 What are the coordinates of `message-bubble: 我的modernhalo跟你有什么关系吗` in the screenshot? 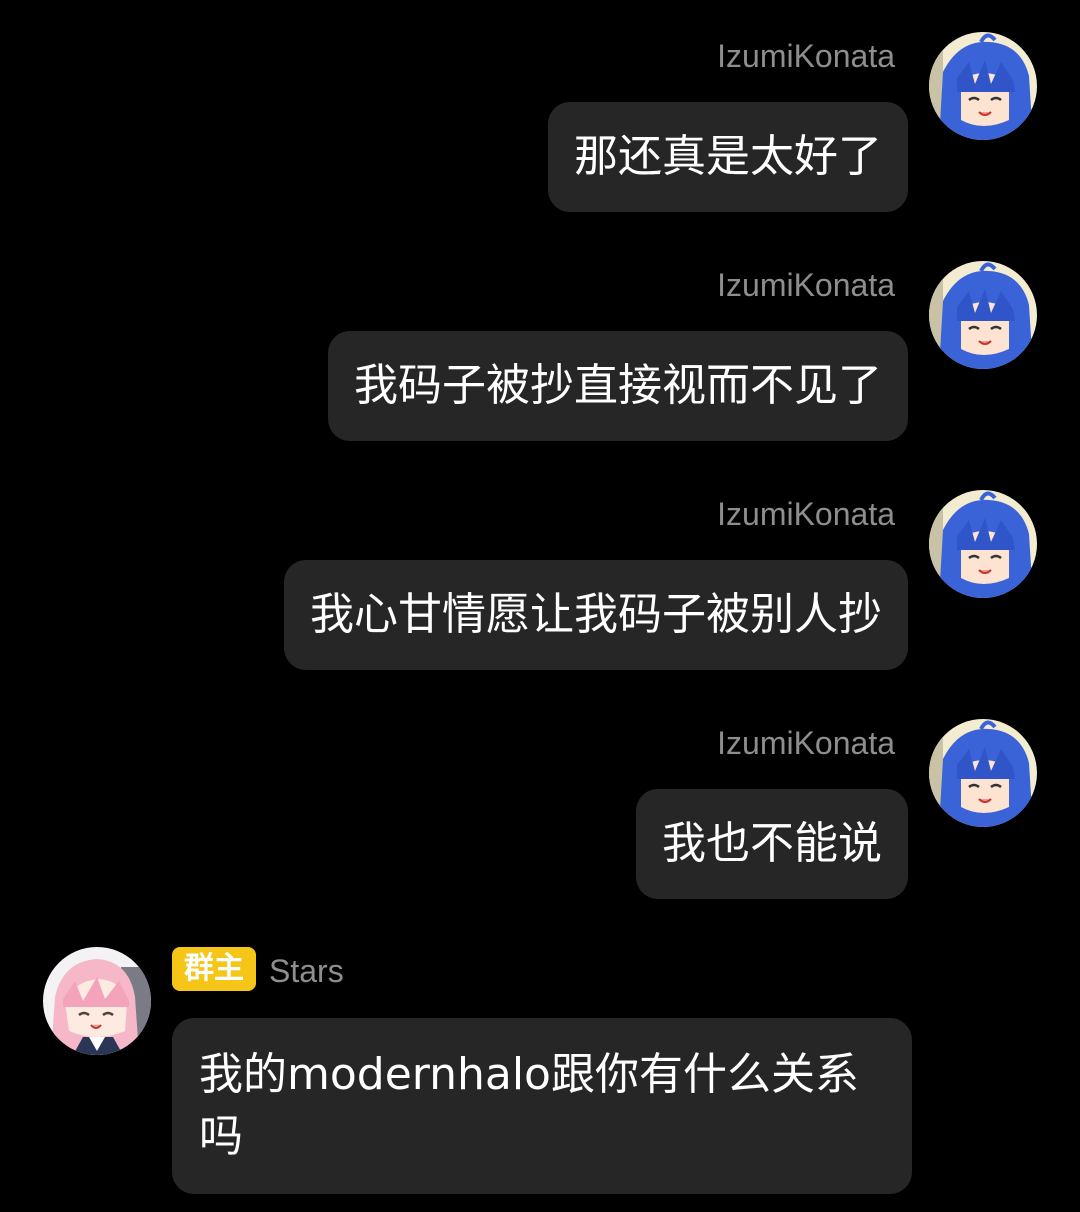 It's located at (542, 1106).